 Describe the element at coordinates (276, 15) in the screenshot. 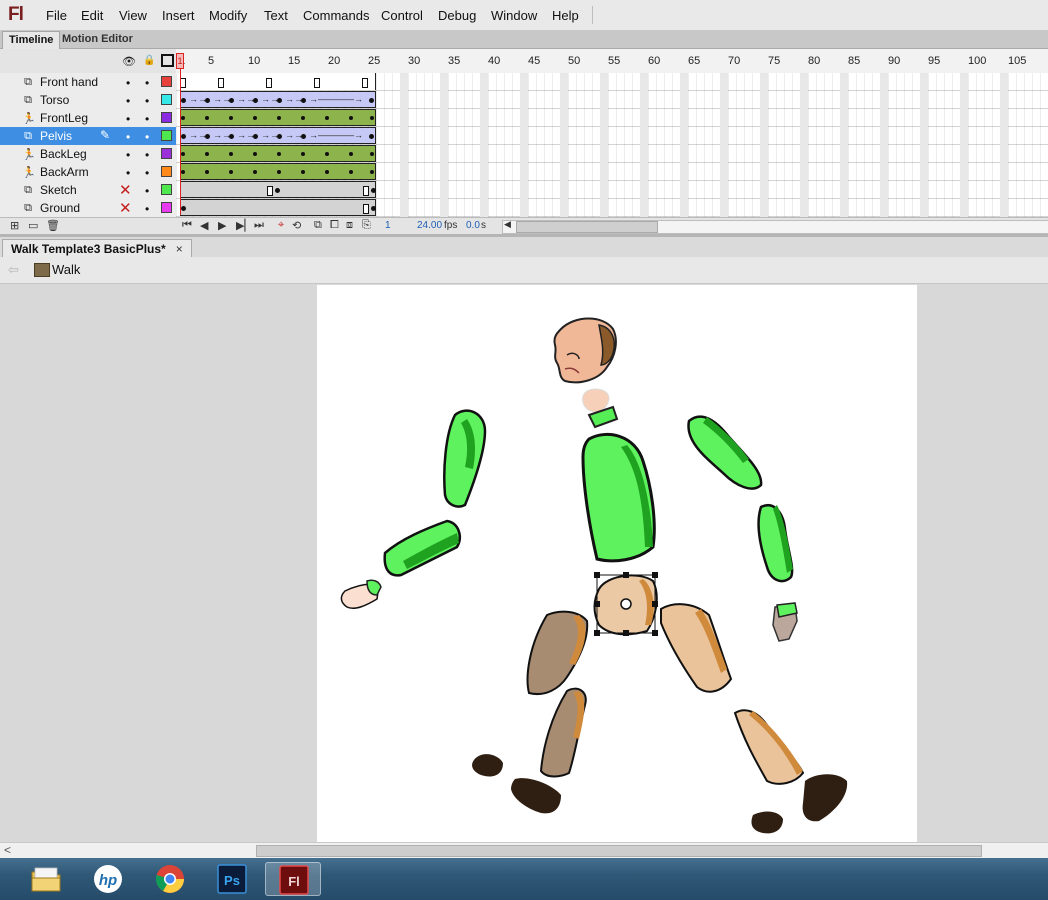

I see `menu-text: Text` at that location.